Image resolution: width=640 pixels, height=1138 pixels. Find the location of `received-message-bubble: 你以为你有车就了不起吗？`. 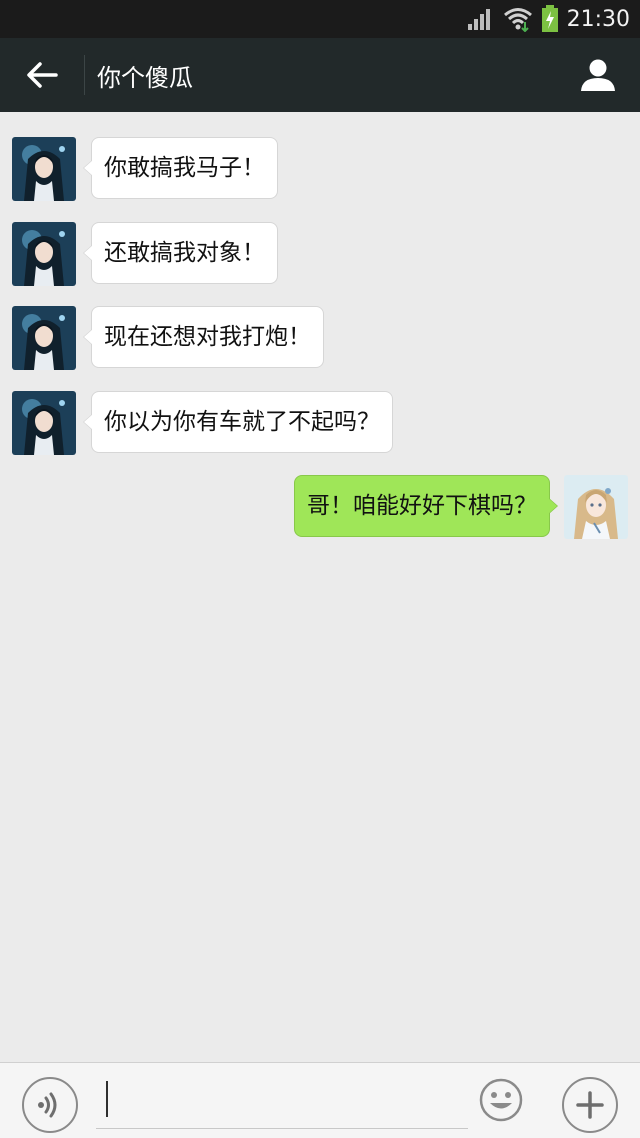

received-message-bubble: 你以为你有车就了不起吗？ is located at coordinates (238, 422).